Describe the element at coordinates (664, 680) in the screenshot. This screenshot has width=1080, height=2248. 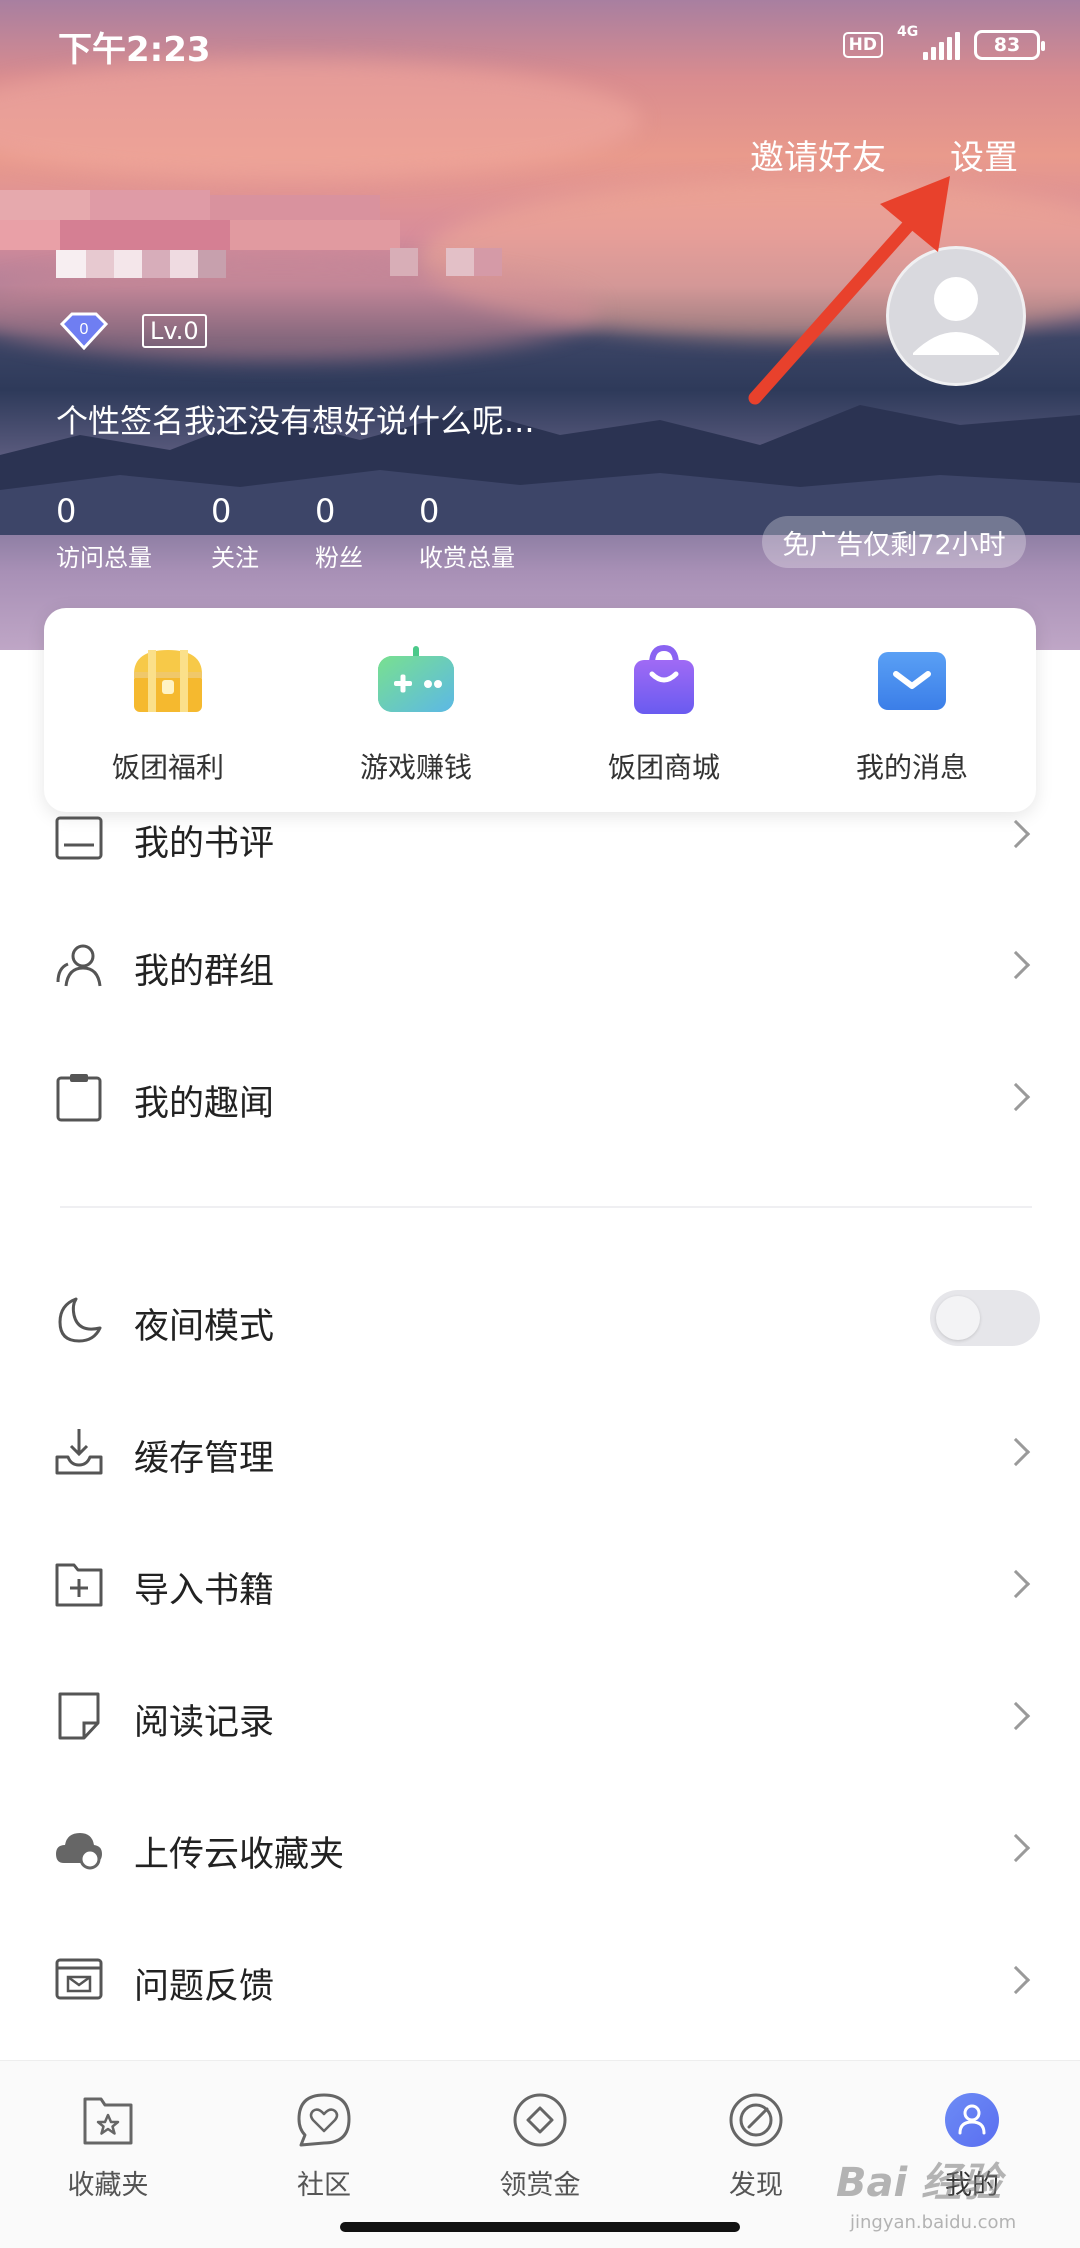
I see `shopping-bag-icon` at that location.